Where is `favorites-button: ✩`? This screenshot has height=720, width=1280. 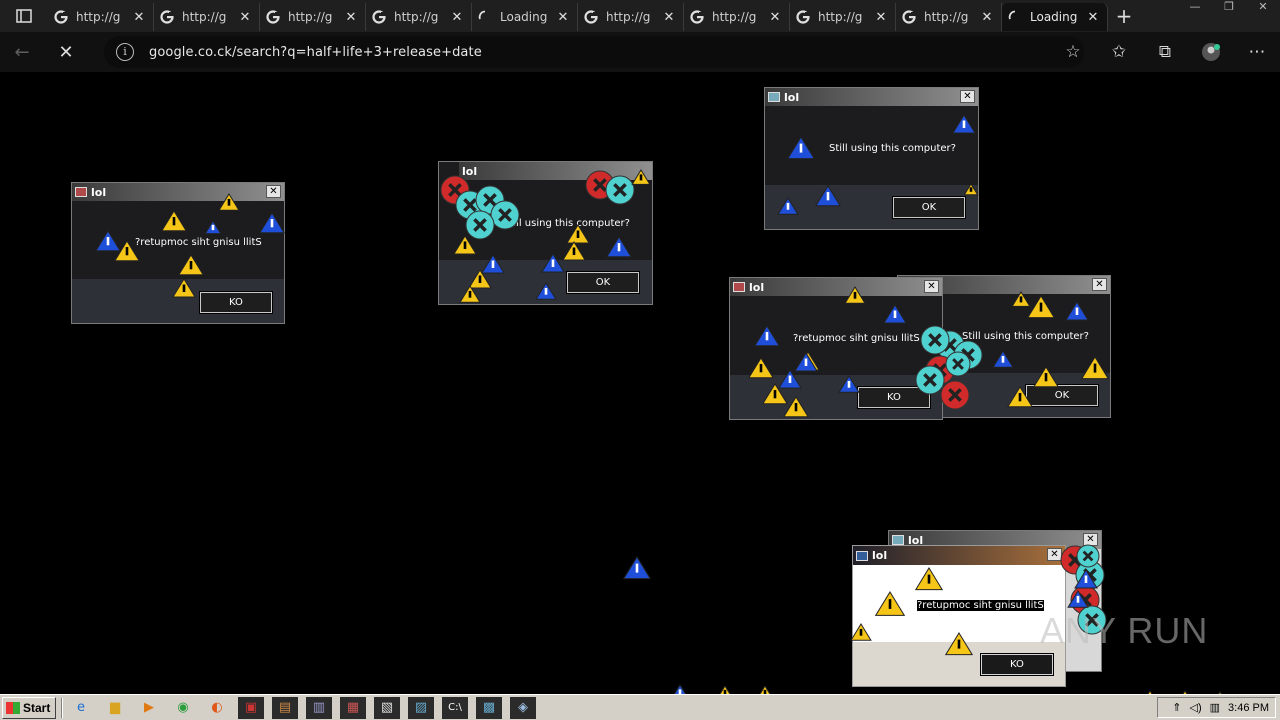 favorites-button: ✩ is located at coordinates (1119, 52).